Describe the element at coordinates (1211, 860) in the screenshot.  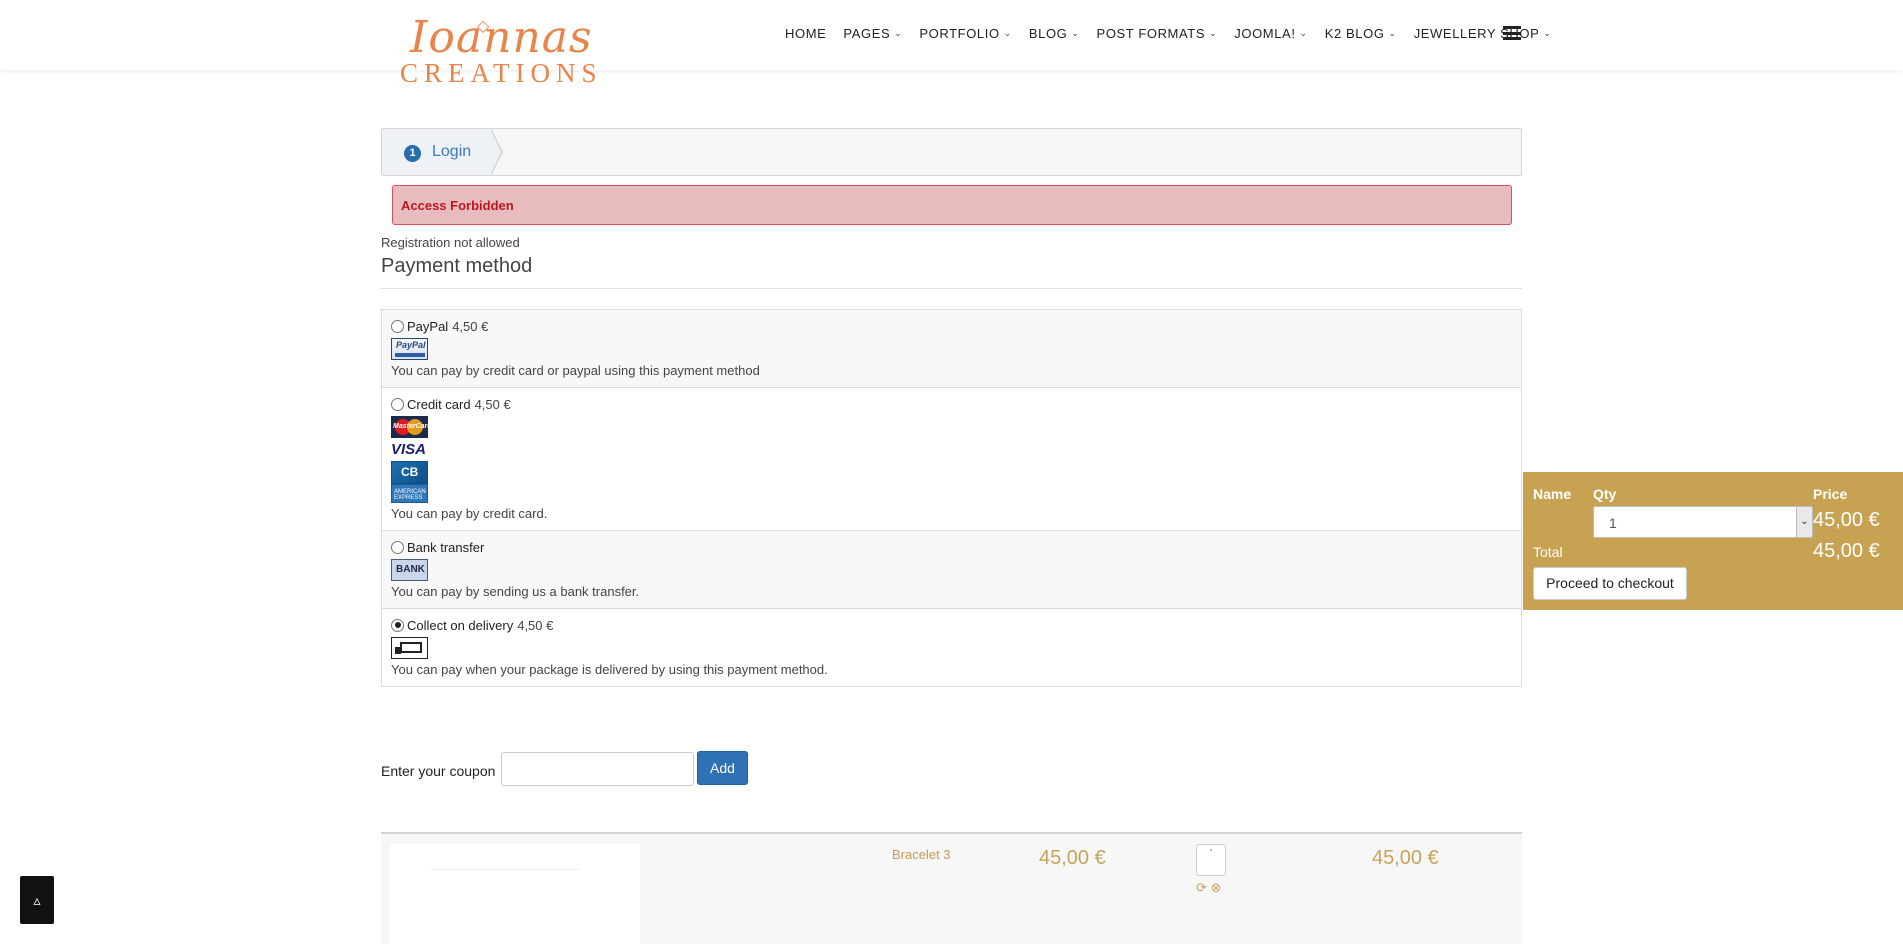
I see `cart-qty-input: '` at that location.